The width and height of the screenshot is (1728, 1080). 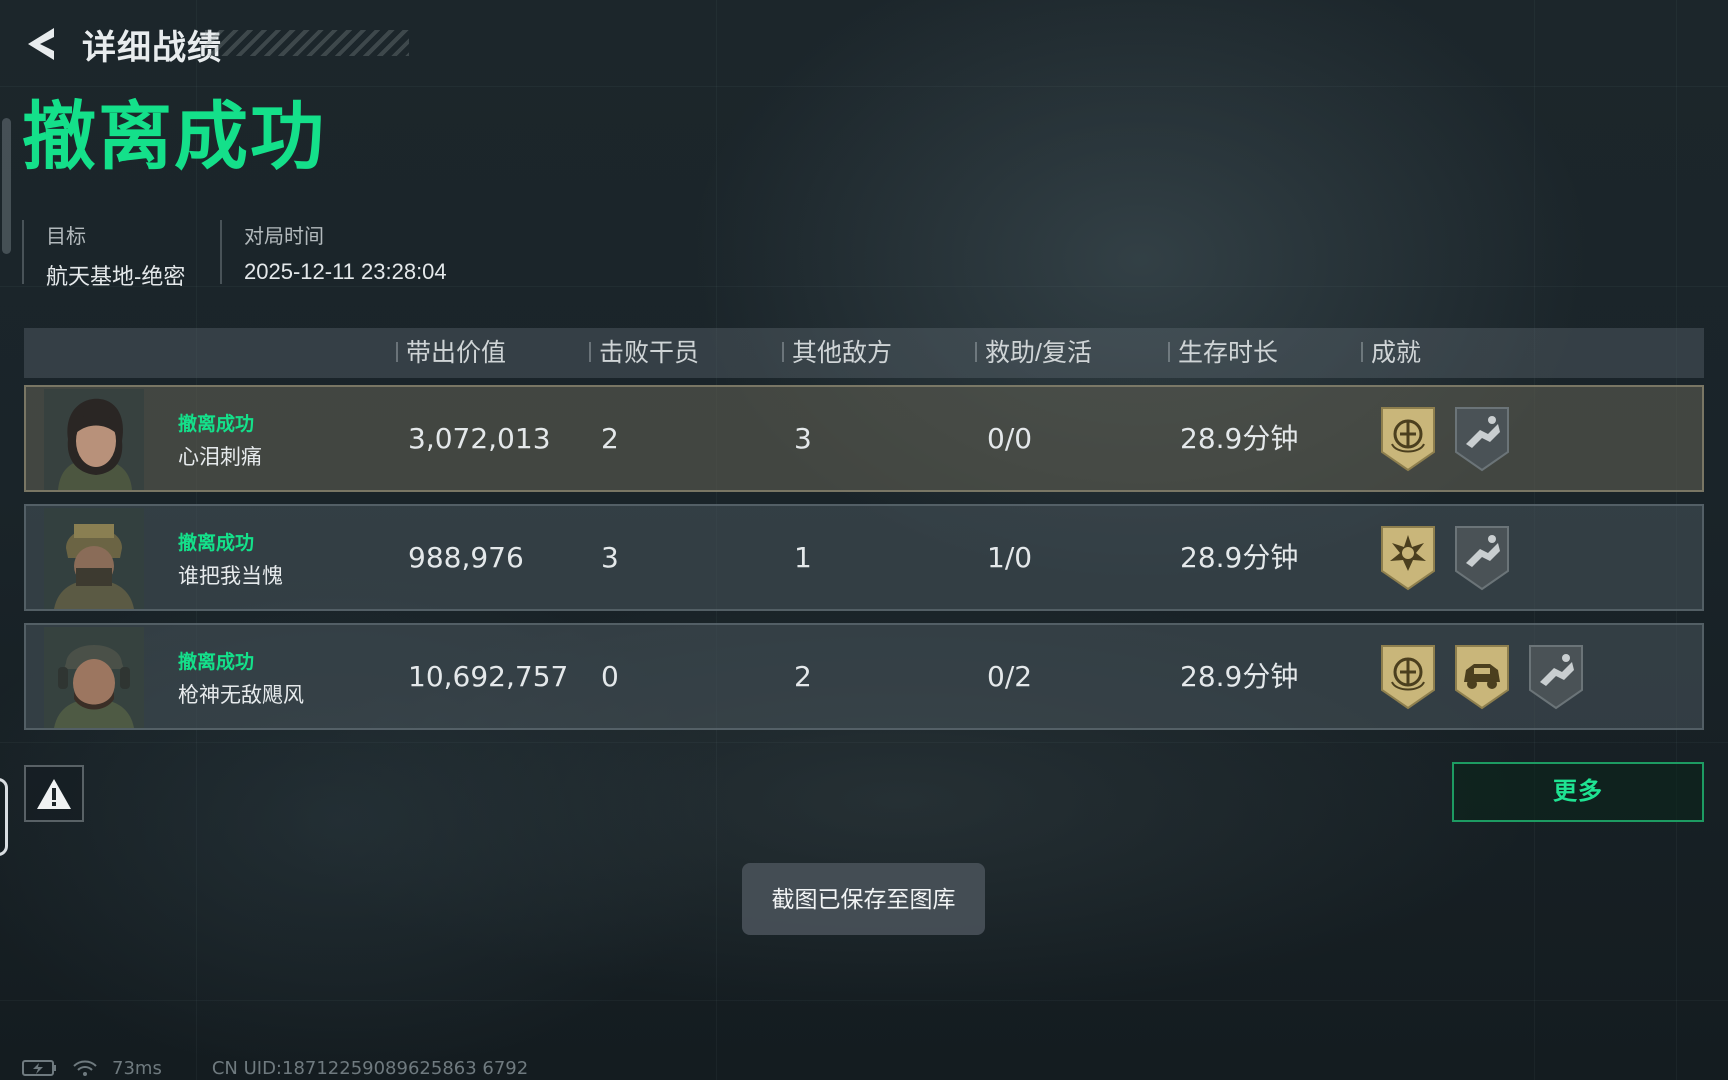 What do you see at coordinates (284, 237) in the screenshot?
I see `match-time-label: 对局时间` at bounding box center [284, 237].